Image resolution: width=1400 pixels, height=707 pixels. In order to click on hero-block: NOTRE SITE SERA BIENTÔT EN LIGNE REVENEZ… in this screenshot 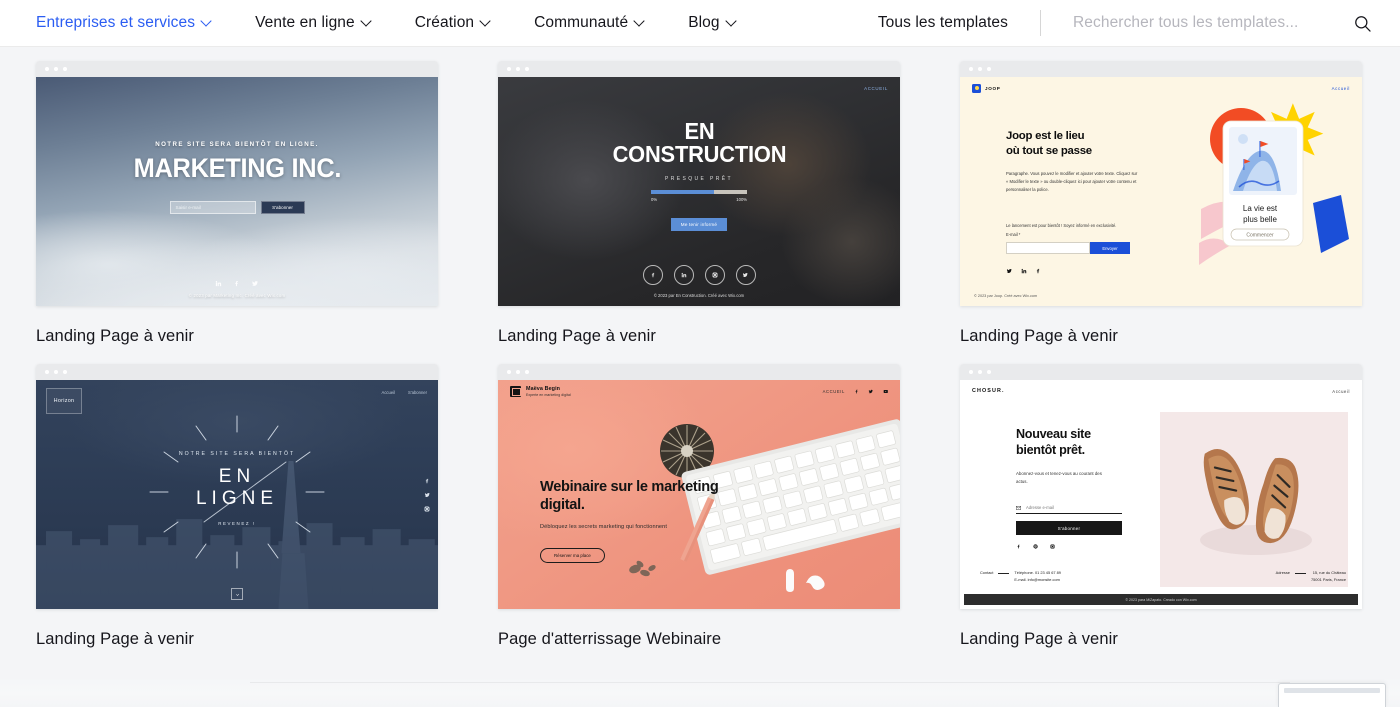, I will do `click(237, 491)`.